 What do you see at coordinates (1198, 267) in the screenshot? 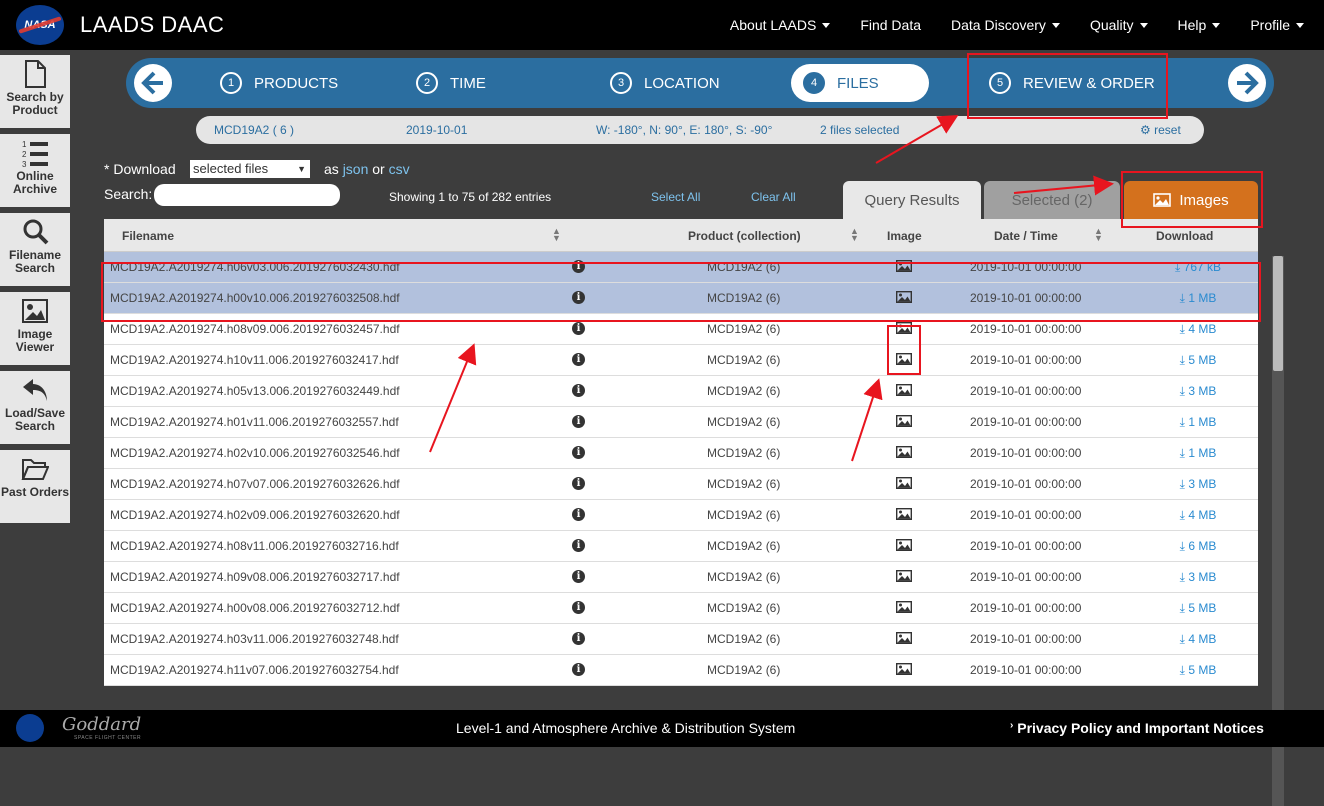
I see `download-link: ⤓ 767 kB` at bounding box center [1198, 267].